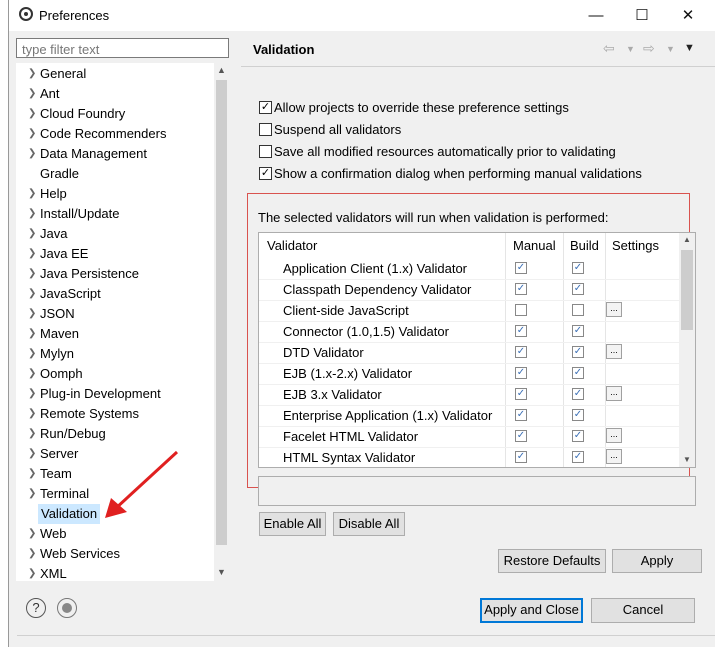 The image size is (715, 647). Describe the element at coordinates (630, 49) in the screenshot. I see `back-menu-icon: ▼` at that location.